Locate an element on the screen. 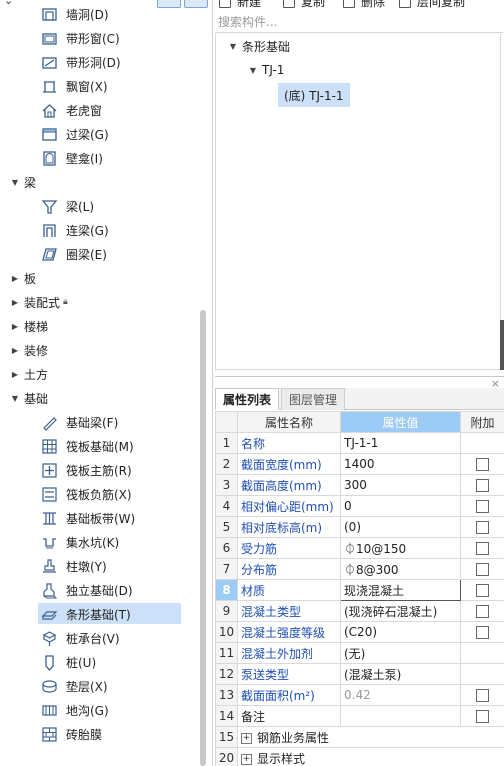 The height and width of the screenshot is (766, 504). tree-item: 带形窗(C) is located at coordinates (100, 38).